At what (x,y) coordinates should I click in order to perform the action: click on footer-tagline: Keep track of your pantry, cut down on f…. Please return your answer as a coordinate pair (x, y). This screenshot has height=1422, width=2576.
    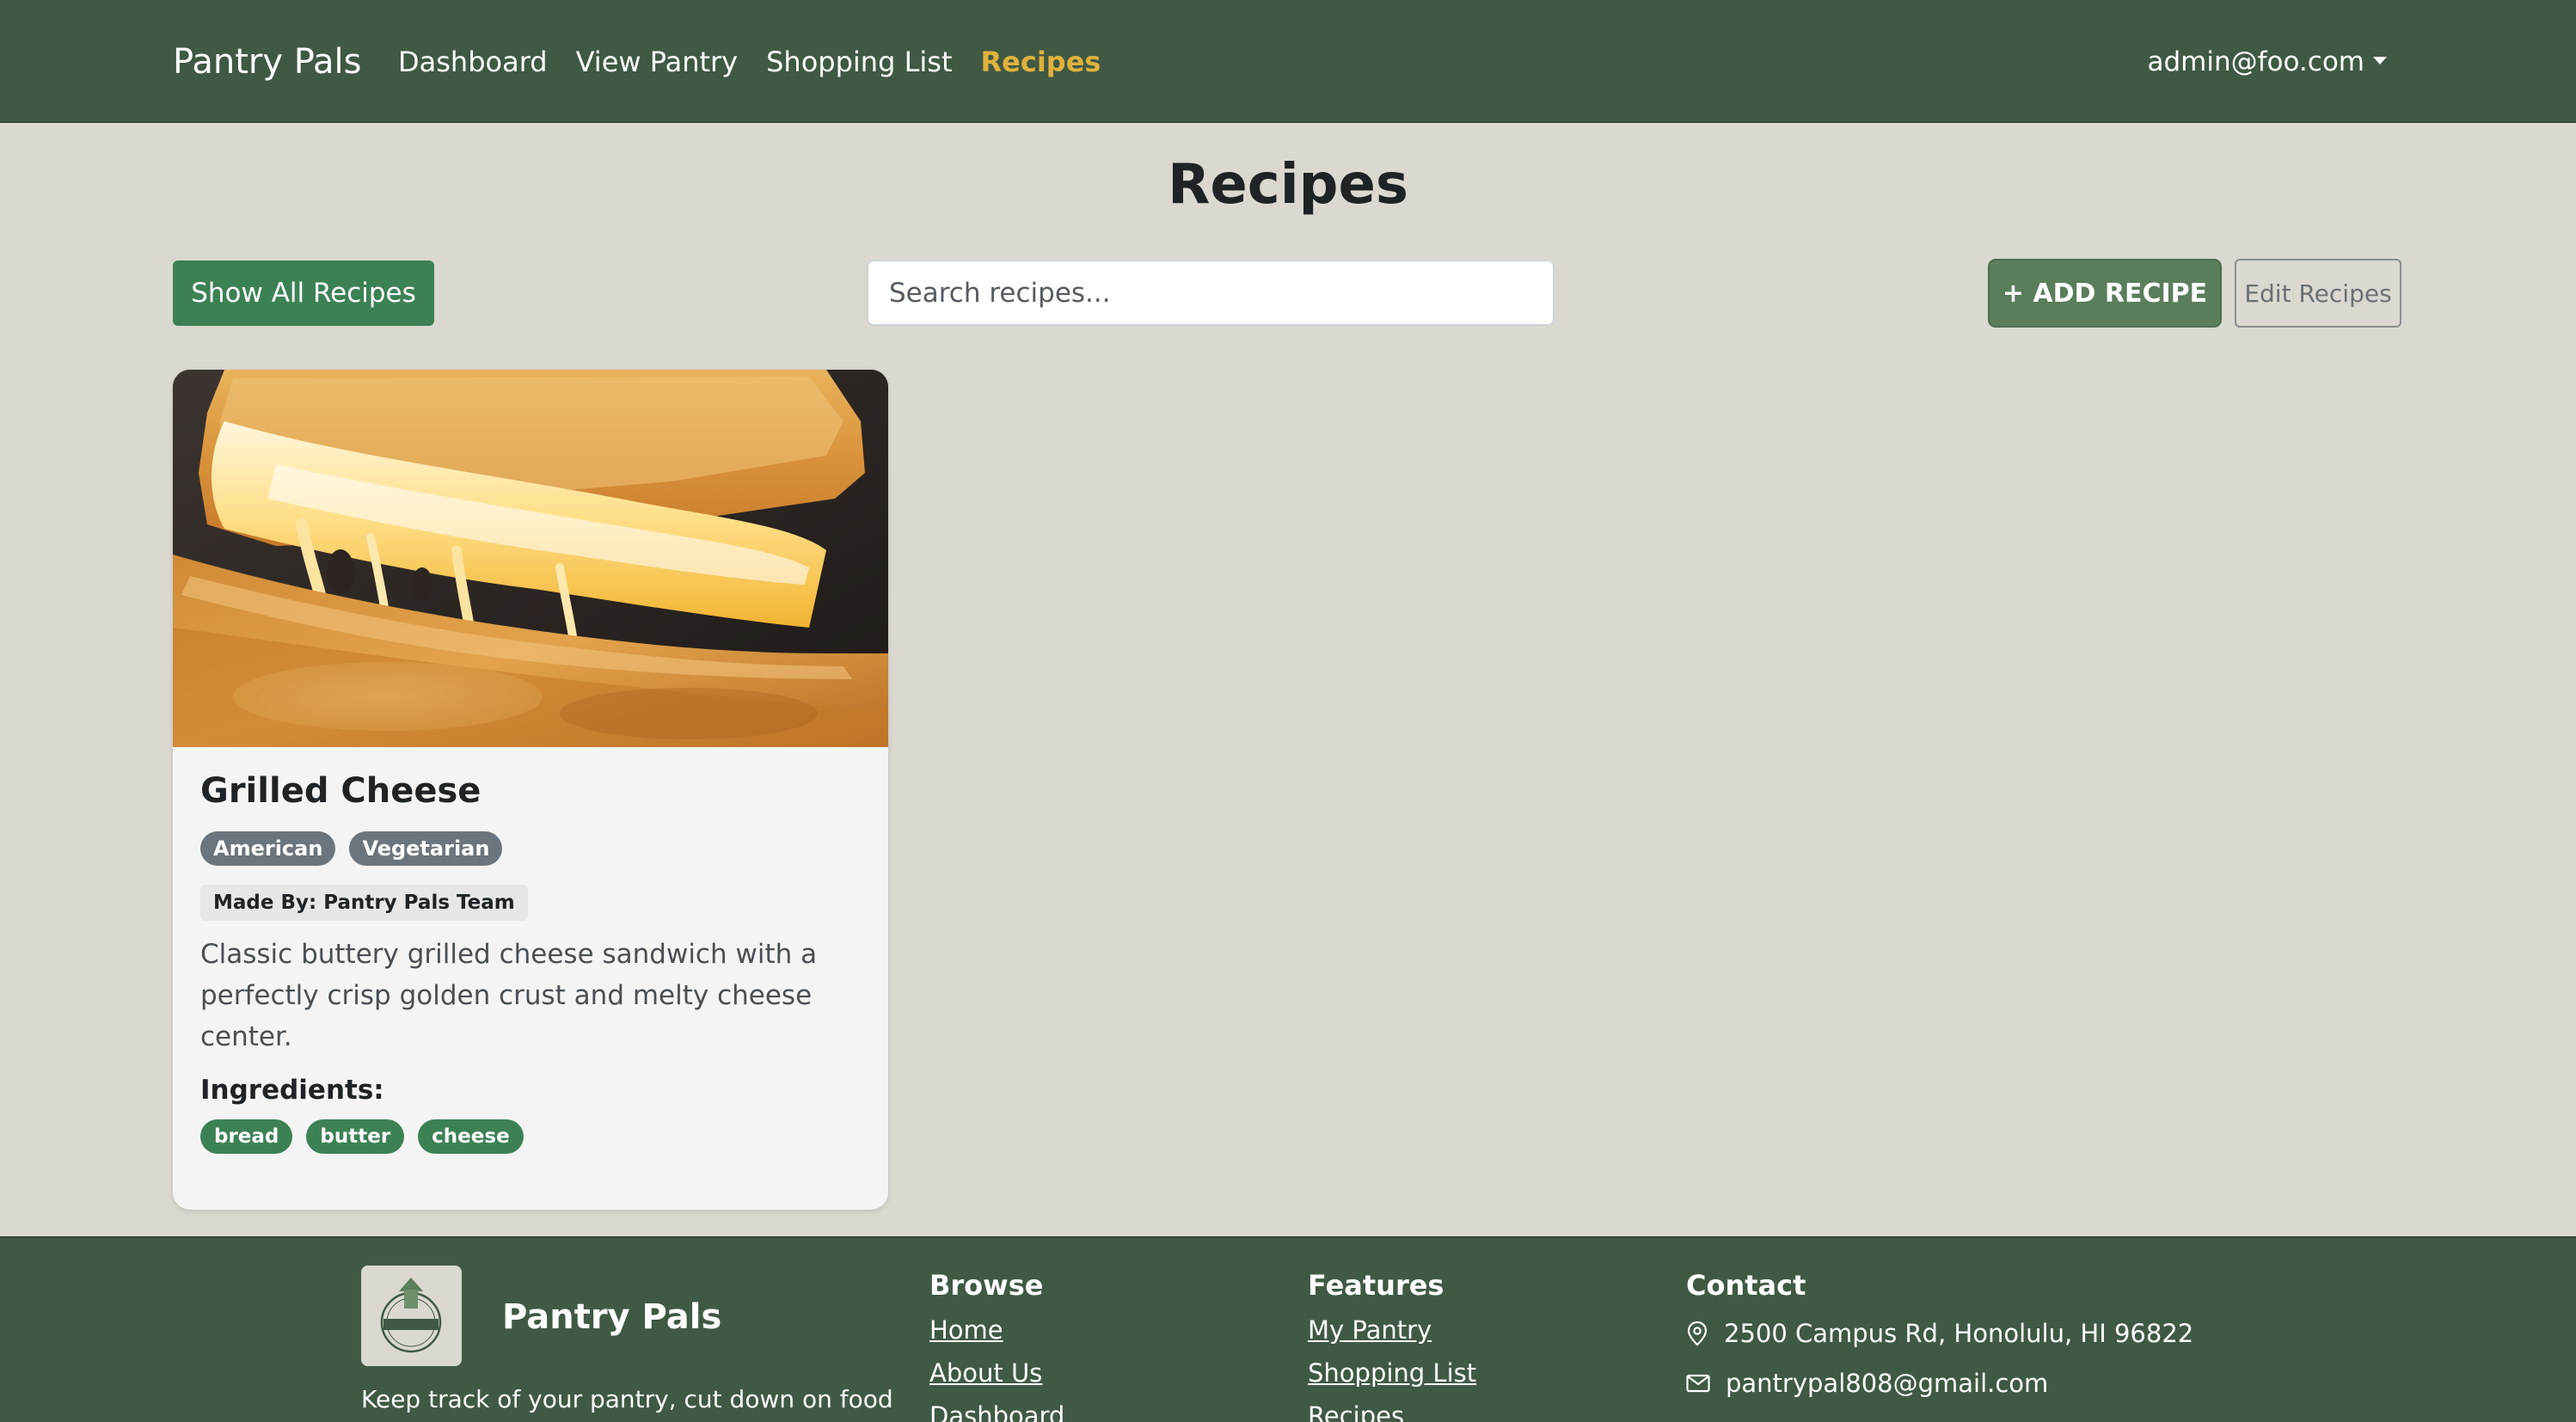
    Looking at the image, I should click on (627, 1399).